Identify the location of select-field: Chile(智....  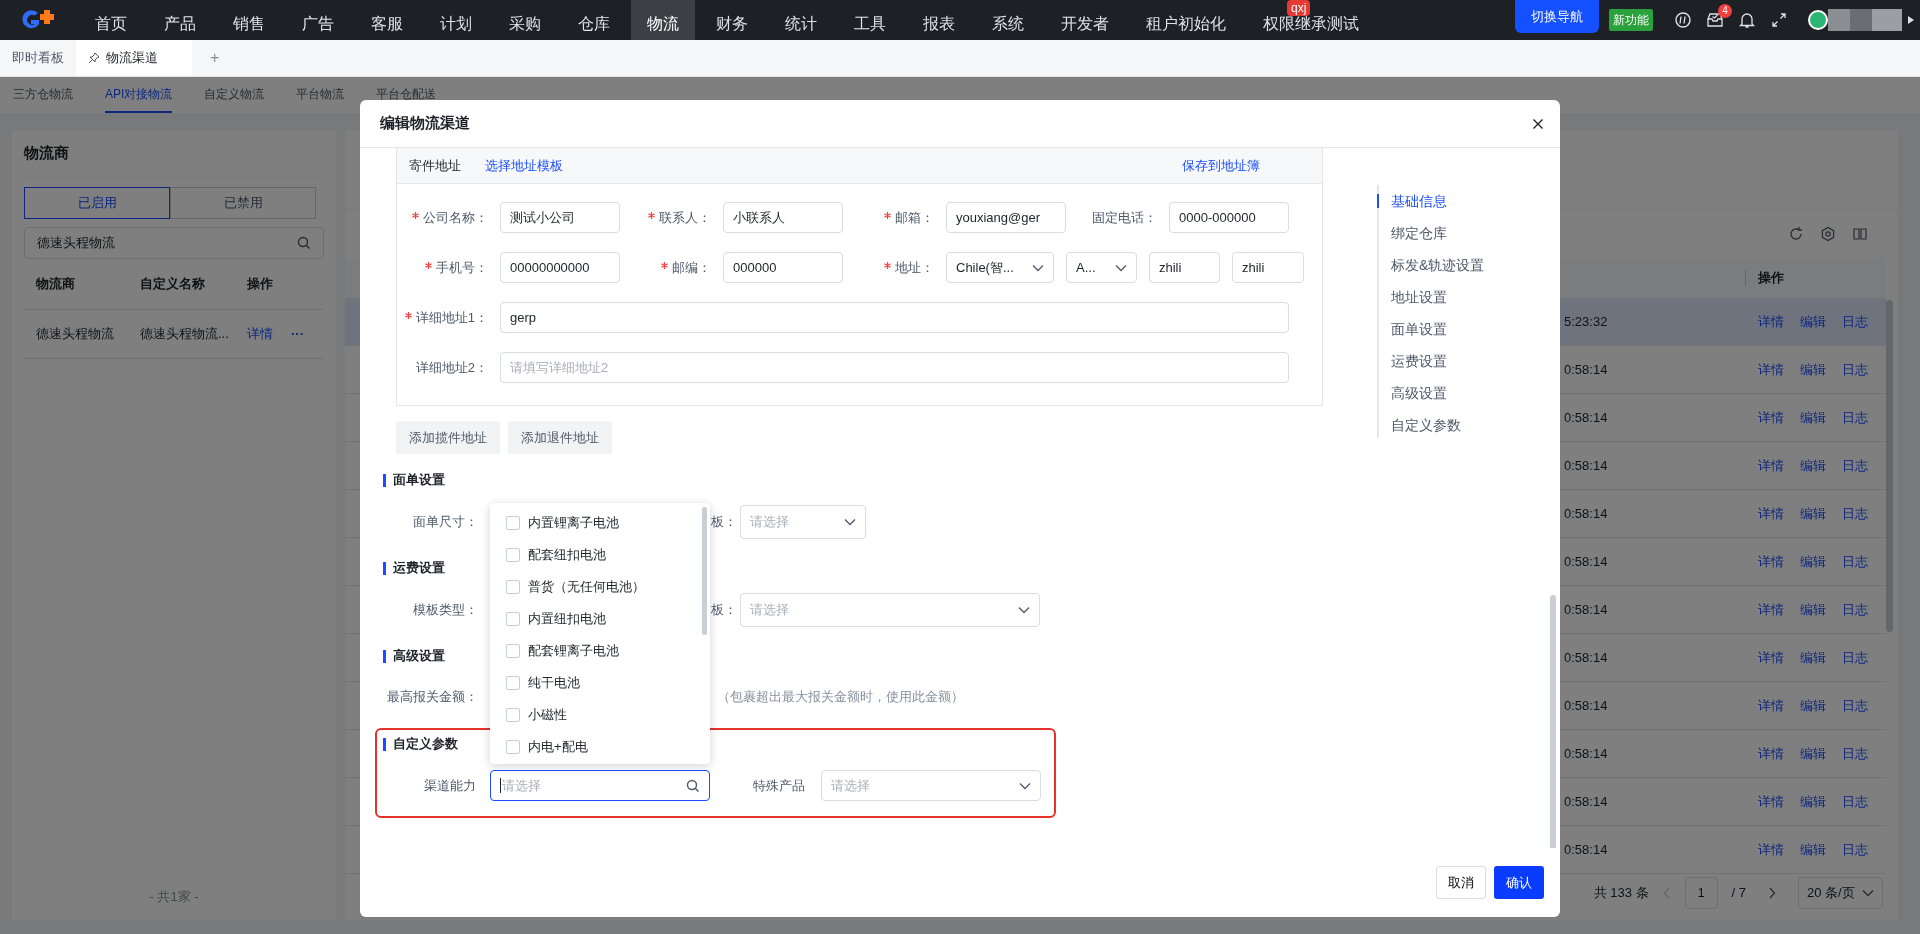
(1000, 267).